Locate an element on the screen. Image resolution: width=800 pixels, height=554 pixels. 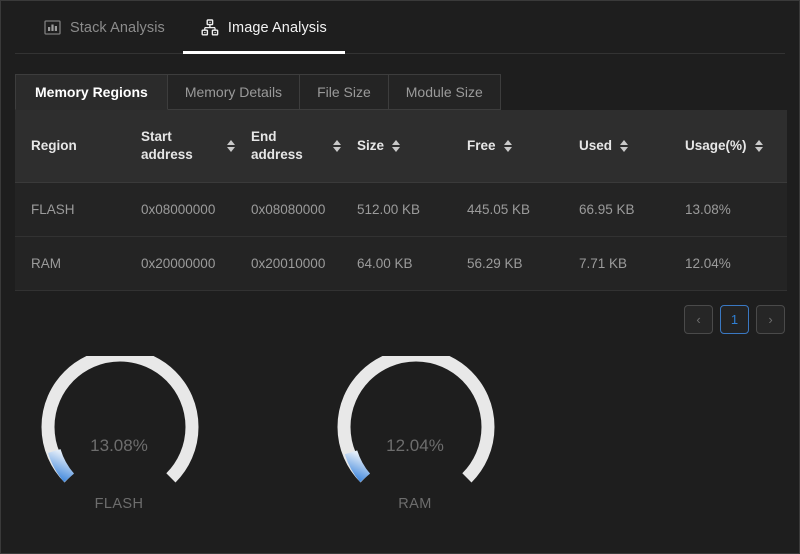
subtab-memory-regions-label: Memory Regions is located at coordinates (91, 92).